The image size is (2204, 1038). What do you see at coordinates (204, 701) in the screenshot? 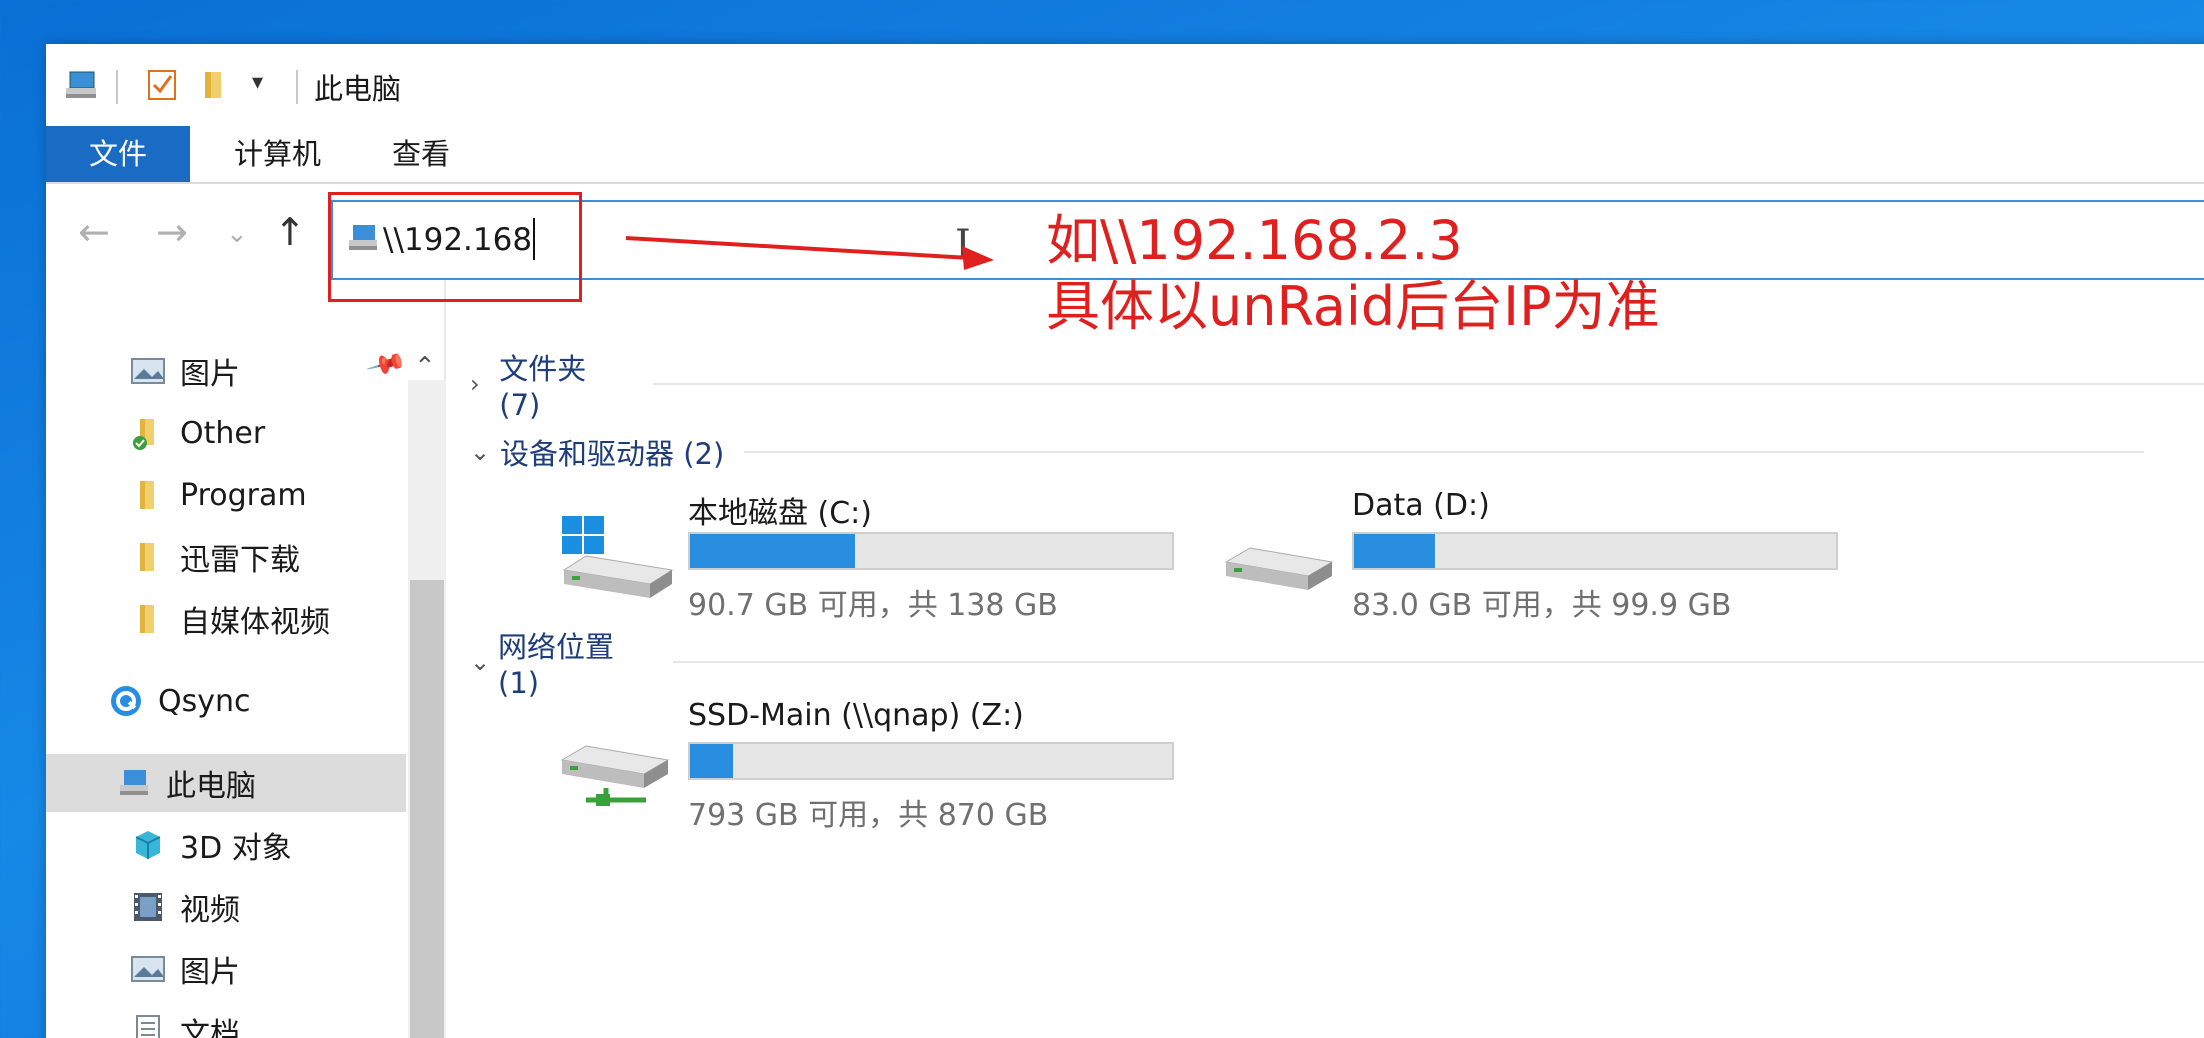
I see `sidebar-item-label: Qsync` at bounding box center [204, 701].